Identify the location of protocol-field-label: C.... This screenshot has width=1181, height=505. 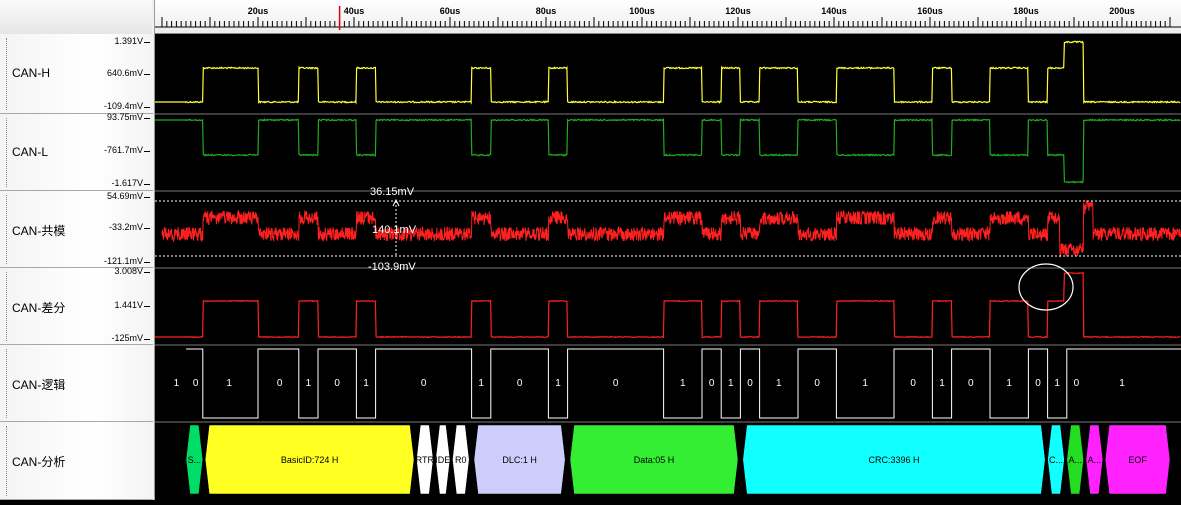
(1056, 460).